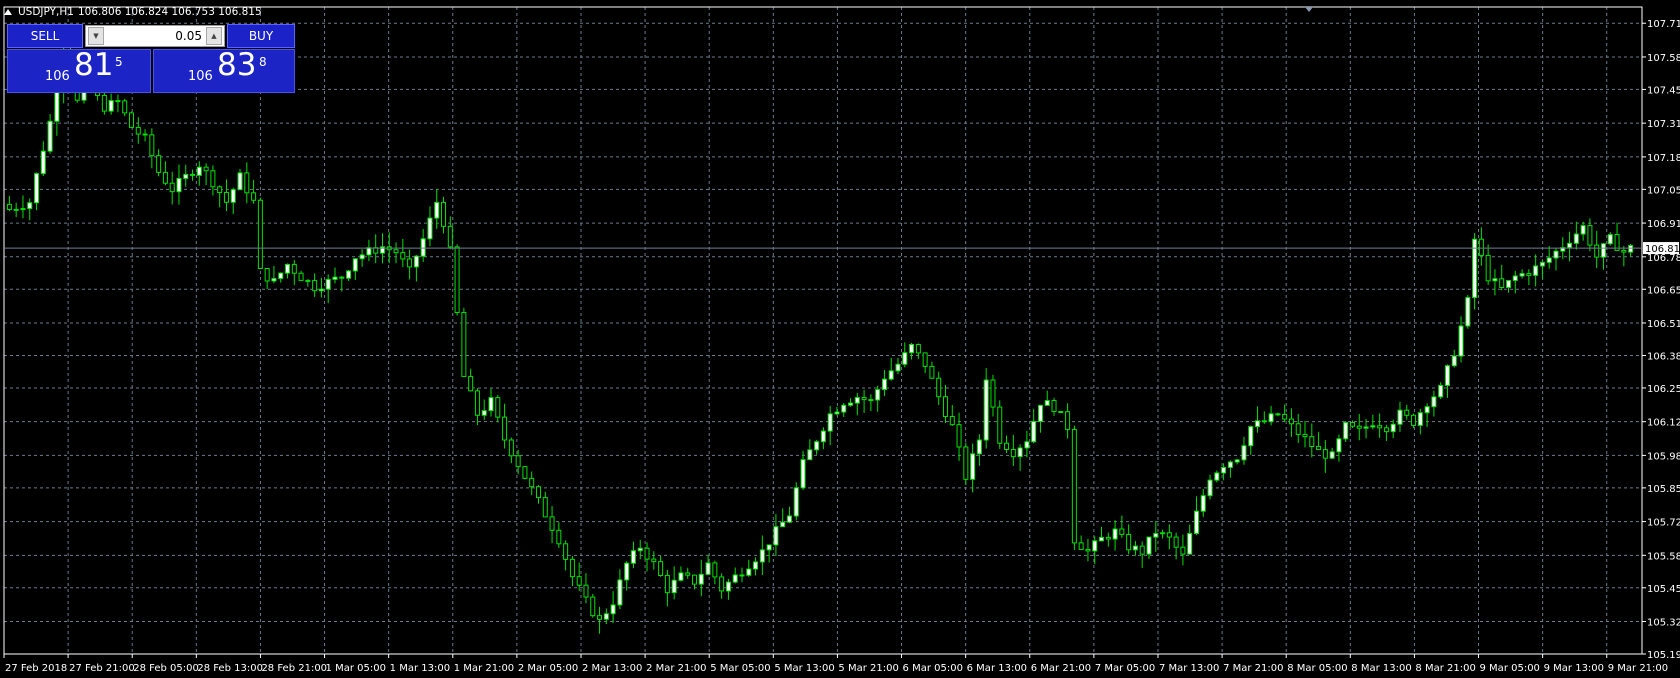 This screenshot has width=1680, height=678. What do you see at coordinates (263, 62) in the screenshot?
I see `buy-price-pip: 8` at bounding box center [263, 62].